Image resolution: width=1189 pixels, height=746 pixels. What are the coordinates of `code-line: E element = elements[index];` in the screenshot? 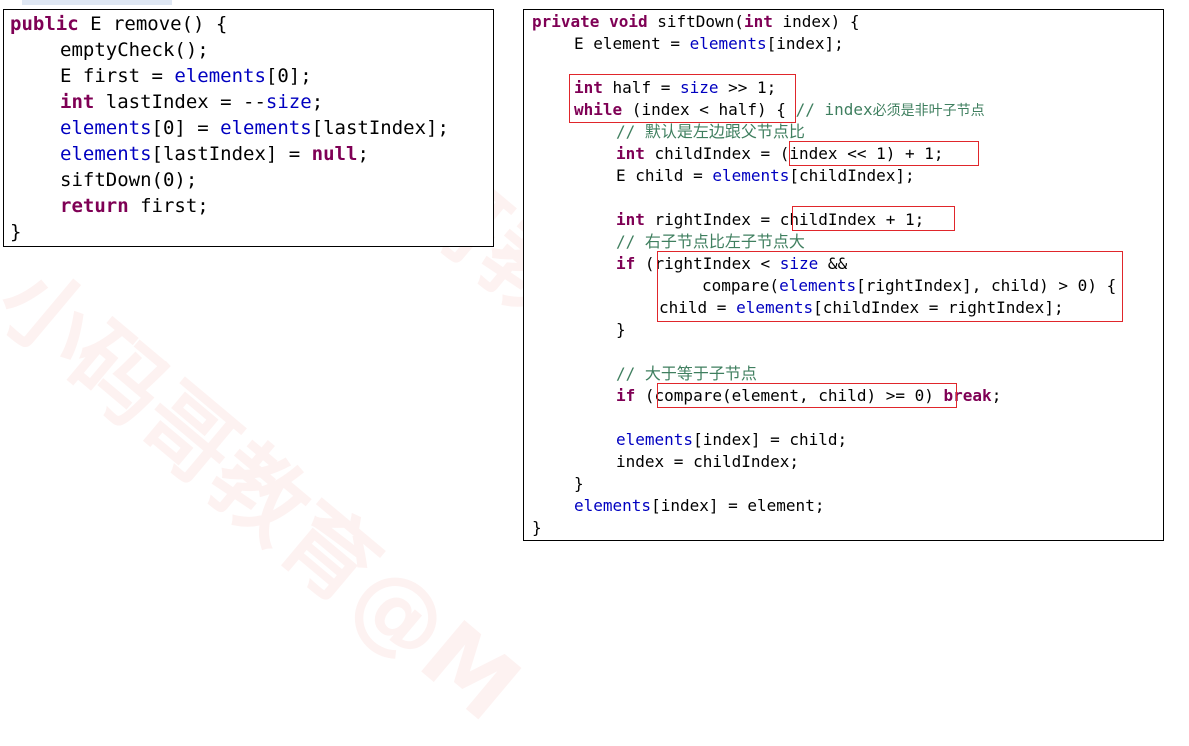 It's located at (709, 43).